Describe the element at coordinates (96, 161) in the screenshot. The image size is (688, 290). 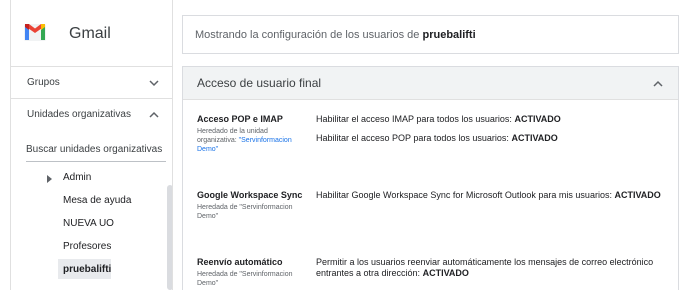
I see `search-underline` at that location.